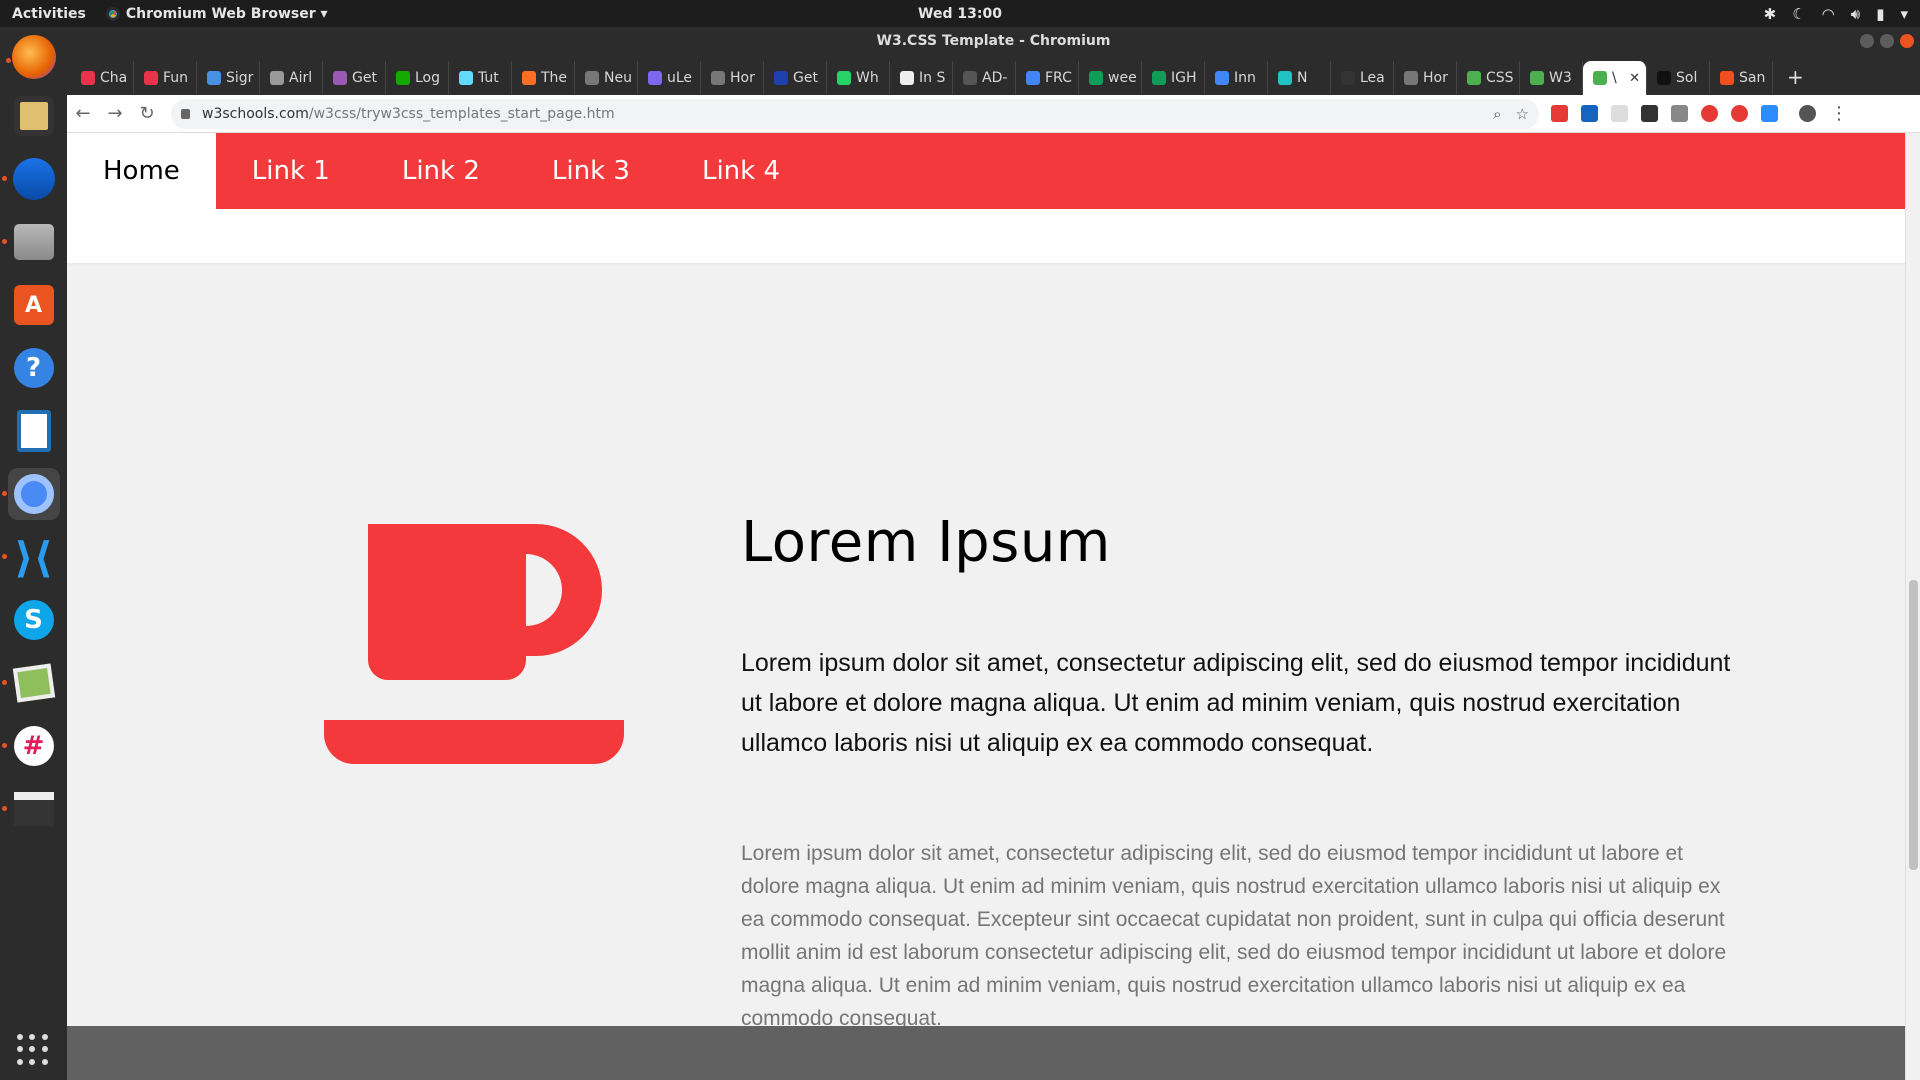 This screenshot has width=1920, height=1080. Describe the element at coordinates (1770, 14) in the screenshot. I see `network-grid-icon: ✱` at that location.